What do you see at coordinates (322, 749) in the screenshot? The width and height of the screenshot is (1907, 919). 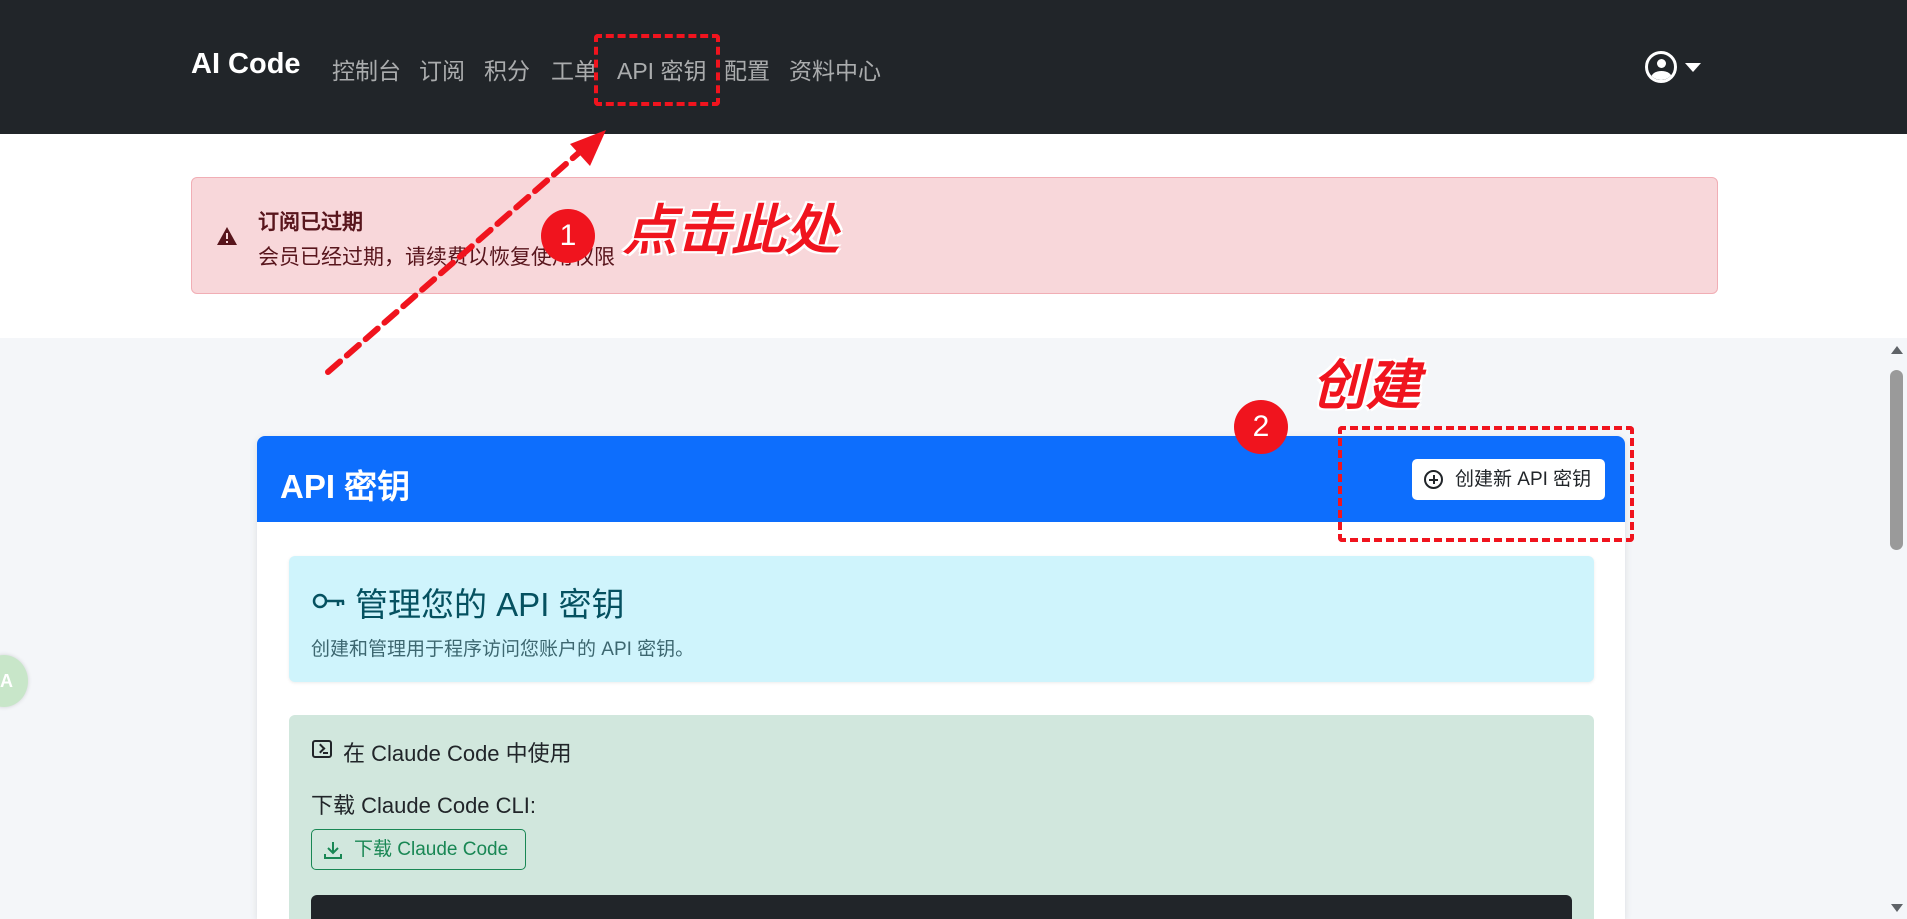 I see `terminal-icon` at bounding box center [322, 749].